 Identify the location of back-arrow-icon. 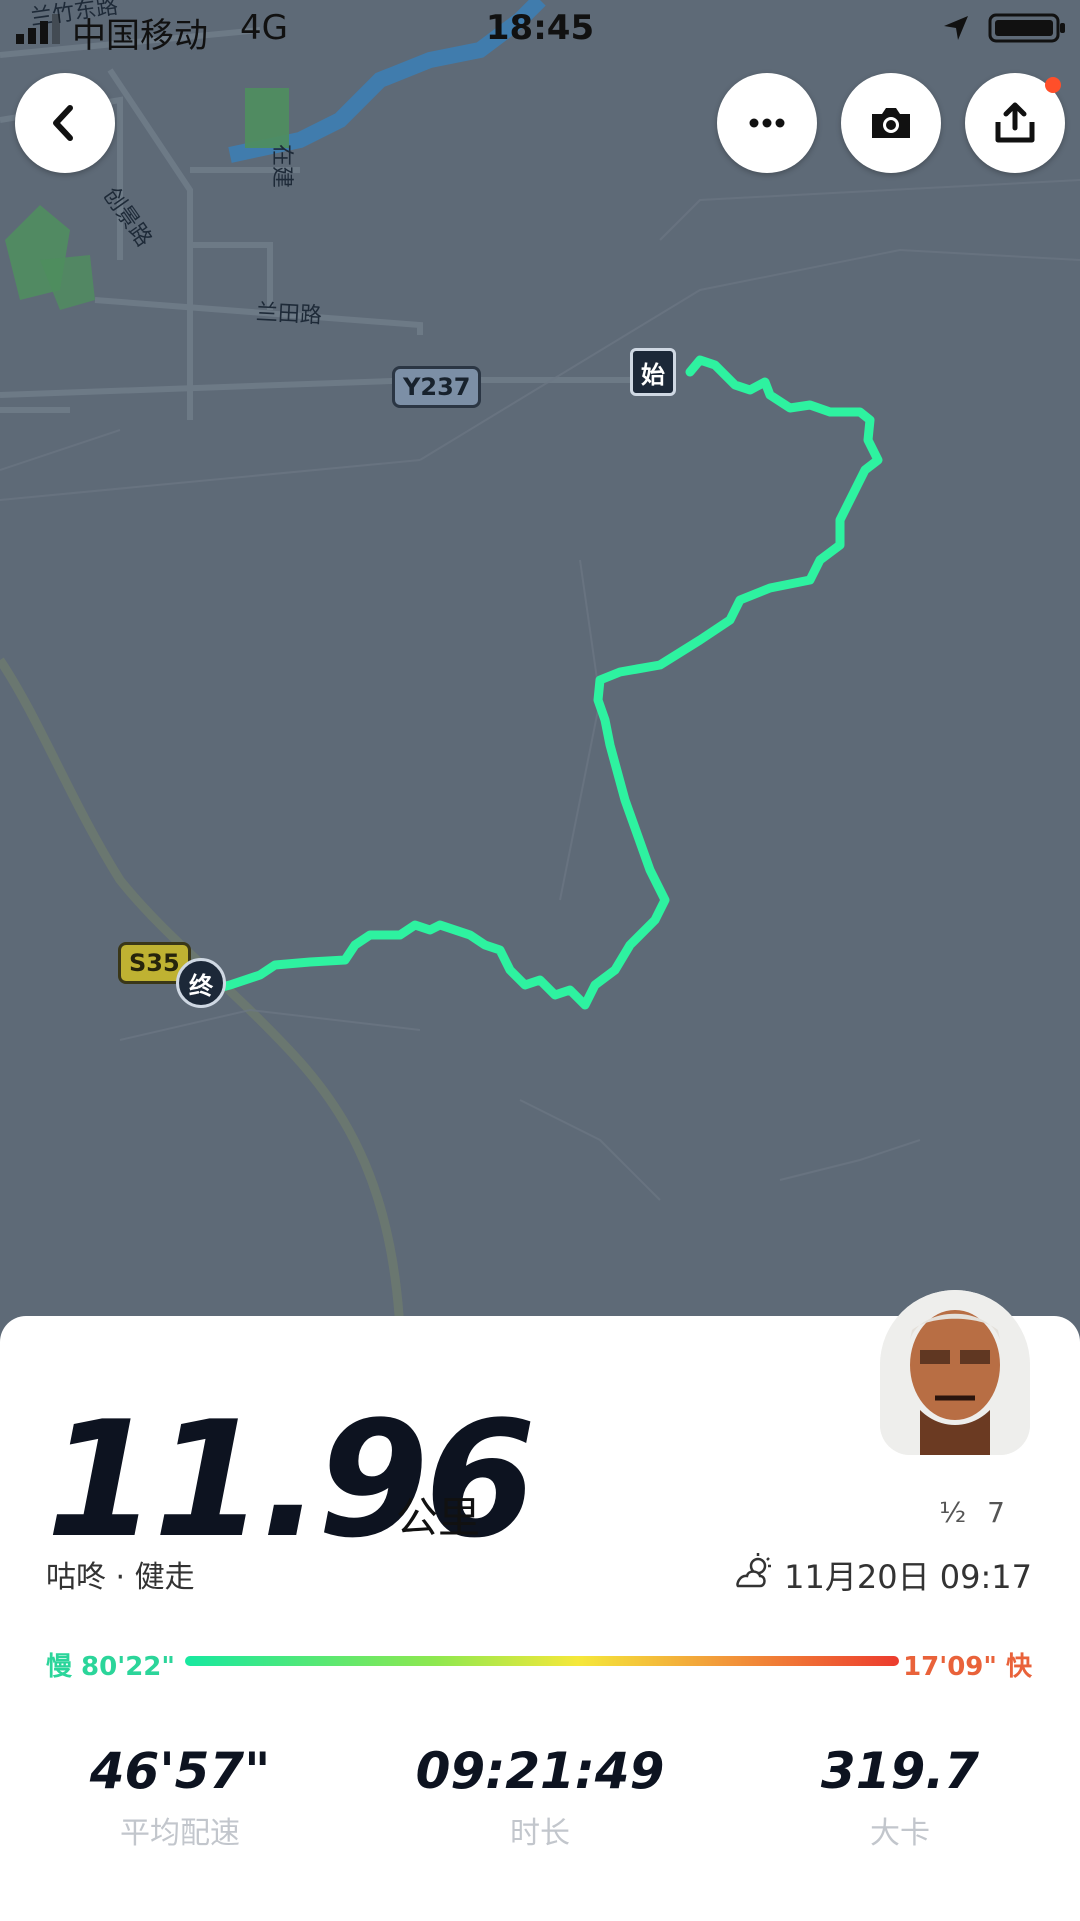
(63, 123).